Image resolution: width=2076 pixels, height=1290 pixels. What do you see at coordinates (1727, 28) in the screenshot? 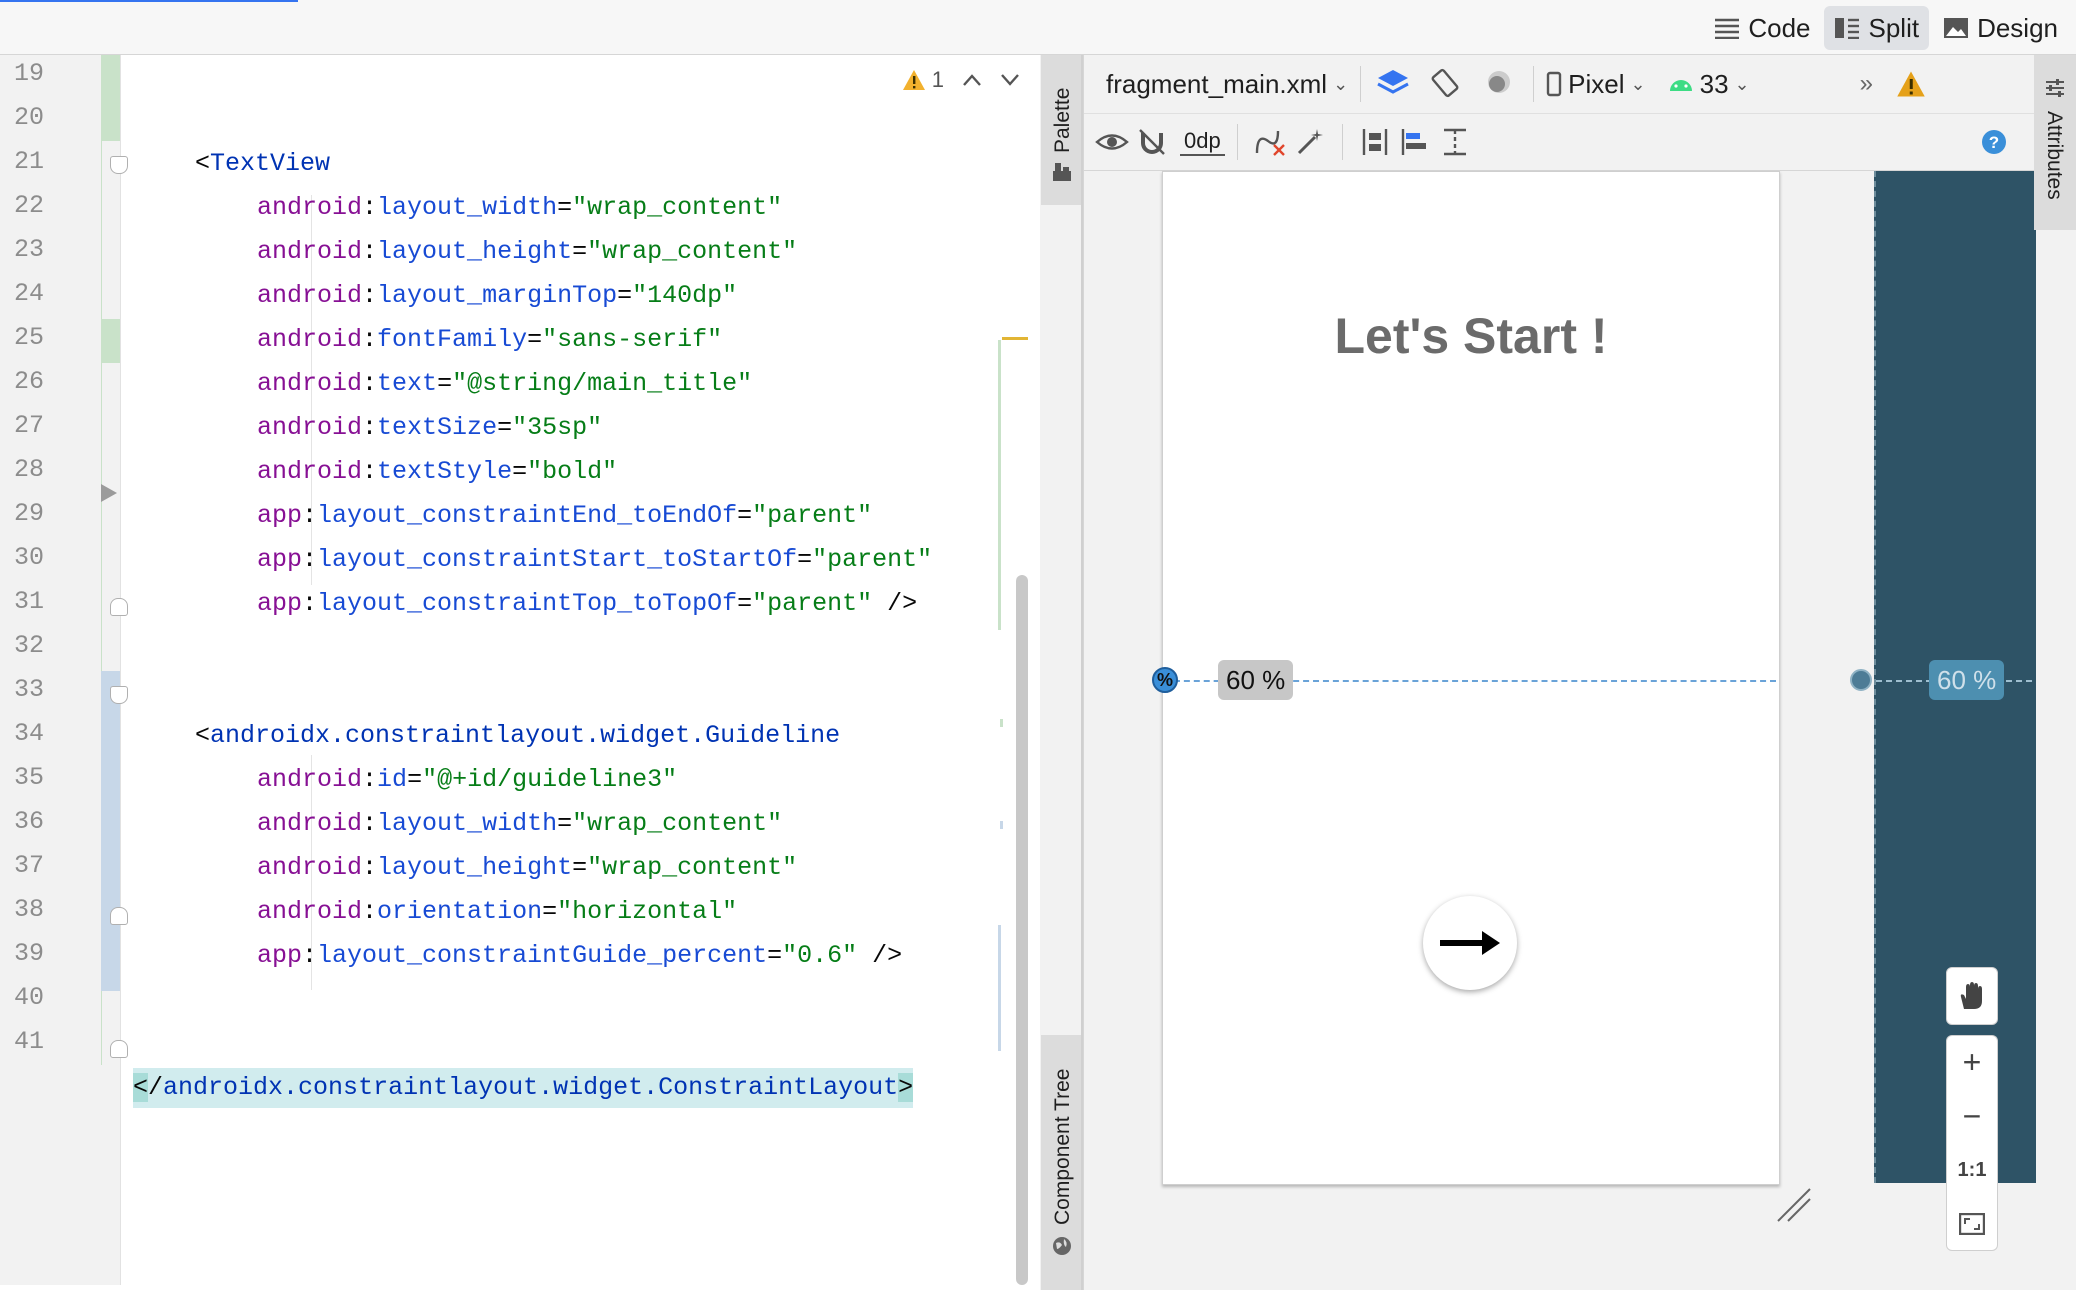
I see `code-lines-icon` at bounding box center [1727, 28].